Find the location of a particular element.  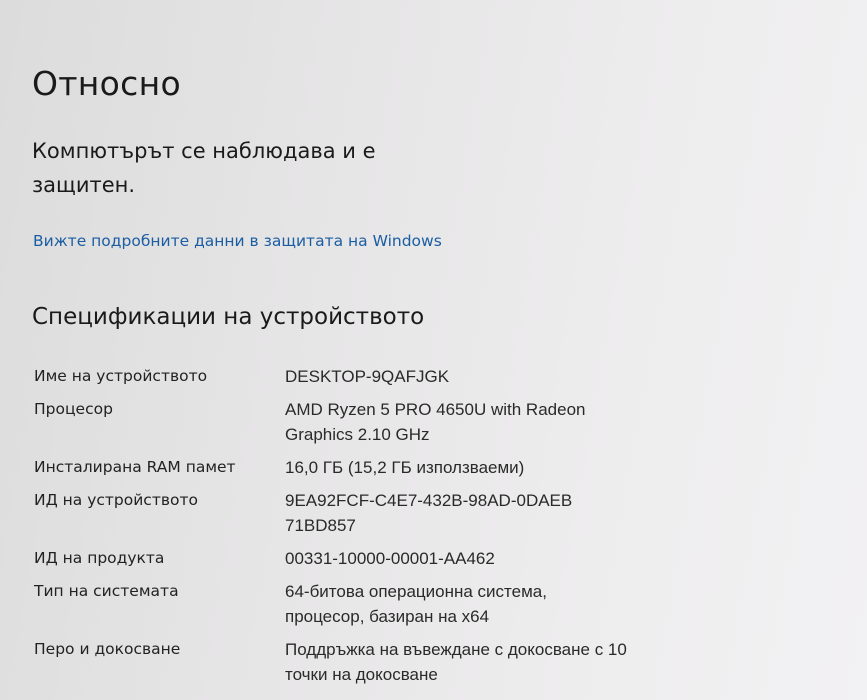

spec-row-device-name: Име на устройството DESKTOP-9QAFJGK is located at coordinates (344, 376).